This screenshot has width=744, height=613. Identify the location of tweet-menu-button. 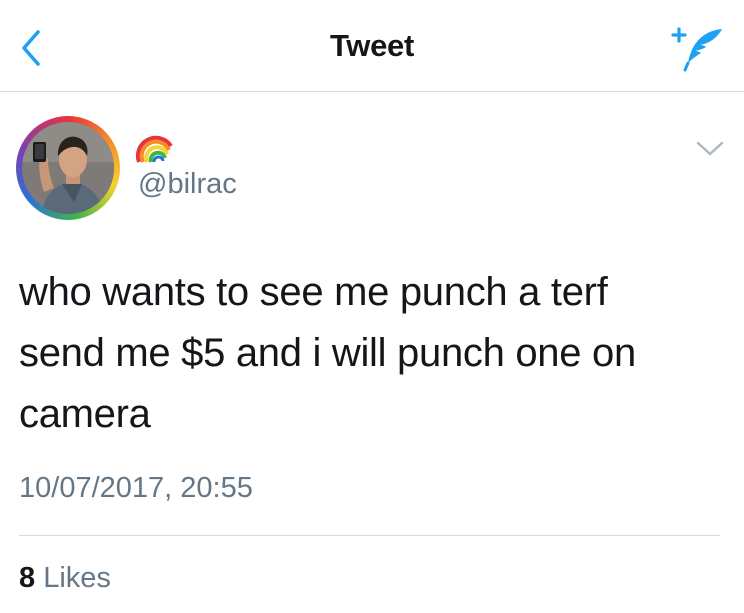
(710, 148).